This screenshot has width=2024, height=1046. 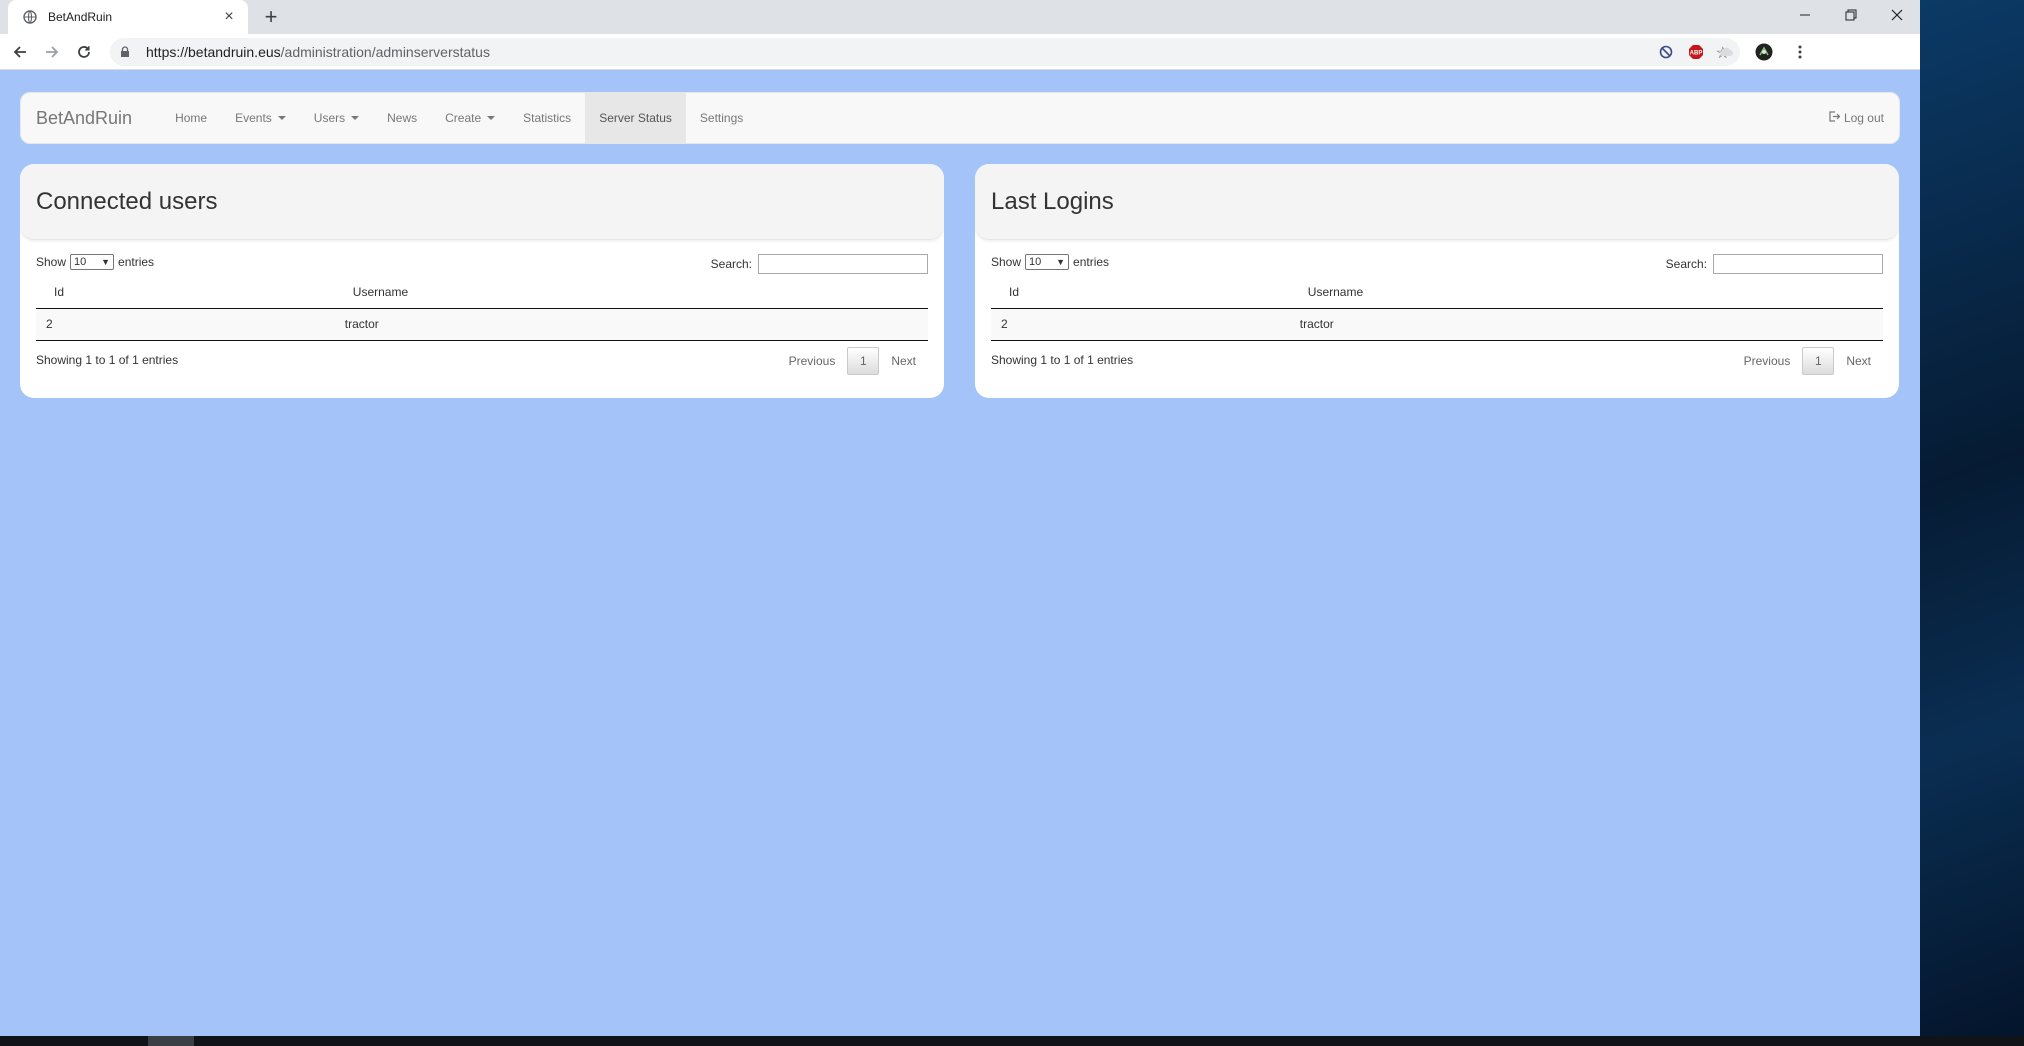 I want to click on reload-icon, so click(x=84, y=52).